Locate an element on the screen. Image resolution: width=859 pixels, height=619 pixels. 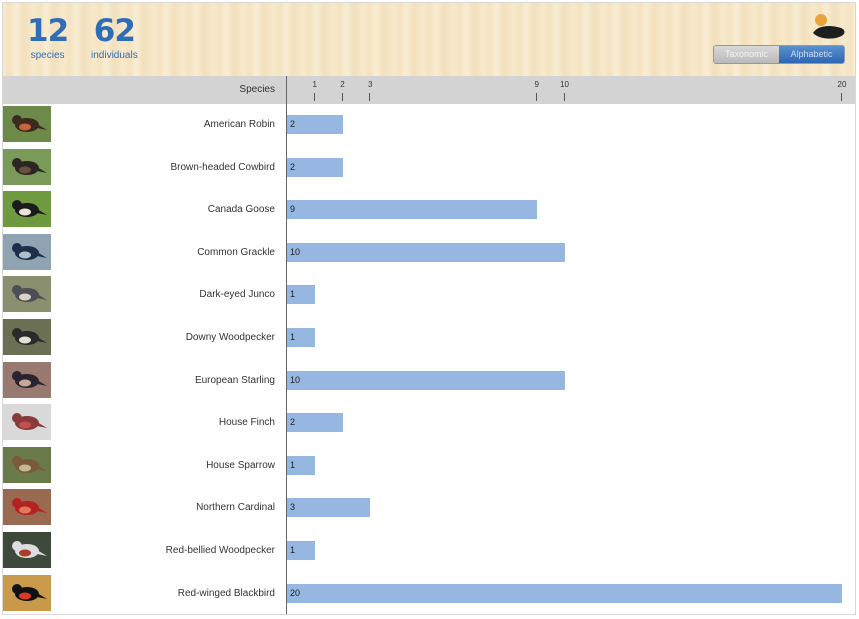
bird-silhouette-icon is located at coordinates (829, 26).